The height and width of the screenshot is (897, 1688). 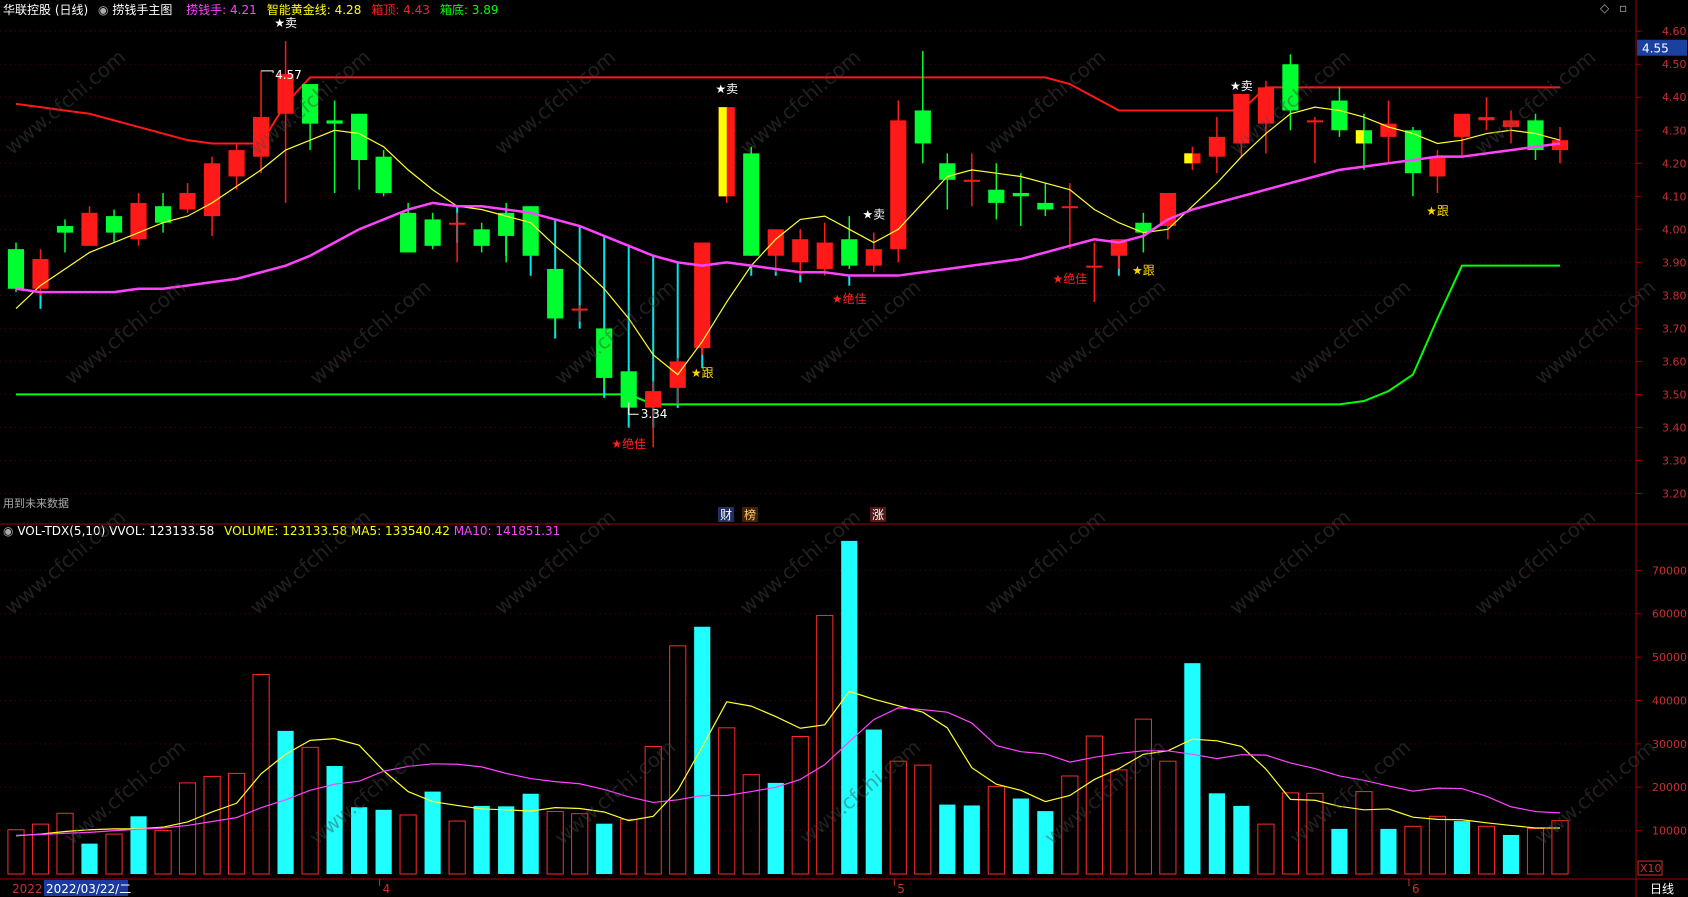 What do you see at coordinates (654, 414) in the screenshot?
I see `low-price-label: 3.34` at bounding box center [654, 414].